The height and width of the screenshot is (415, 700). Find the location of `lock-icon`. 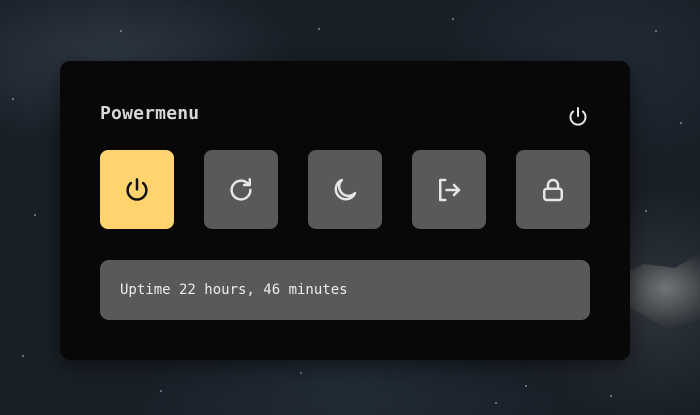

lock-icon is located at coordinates (553, 189).